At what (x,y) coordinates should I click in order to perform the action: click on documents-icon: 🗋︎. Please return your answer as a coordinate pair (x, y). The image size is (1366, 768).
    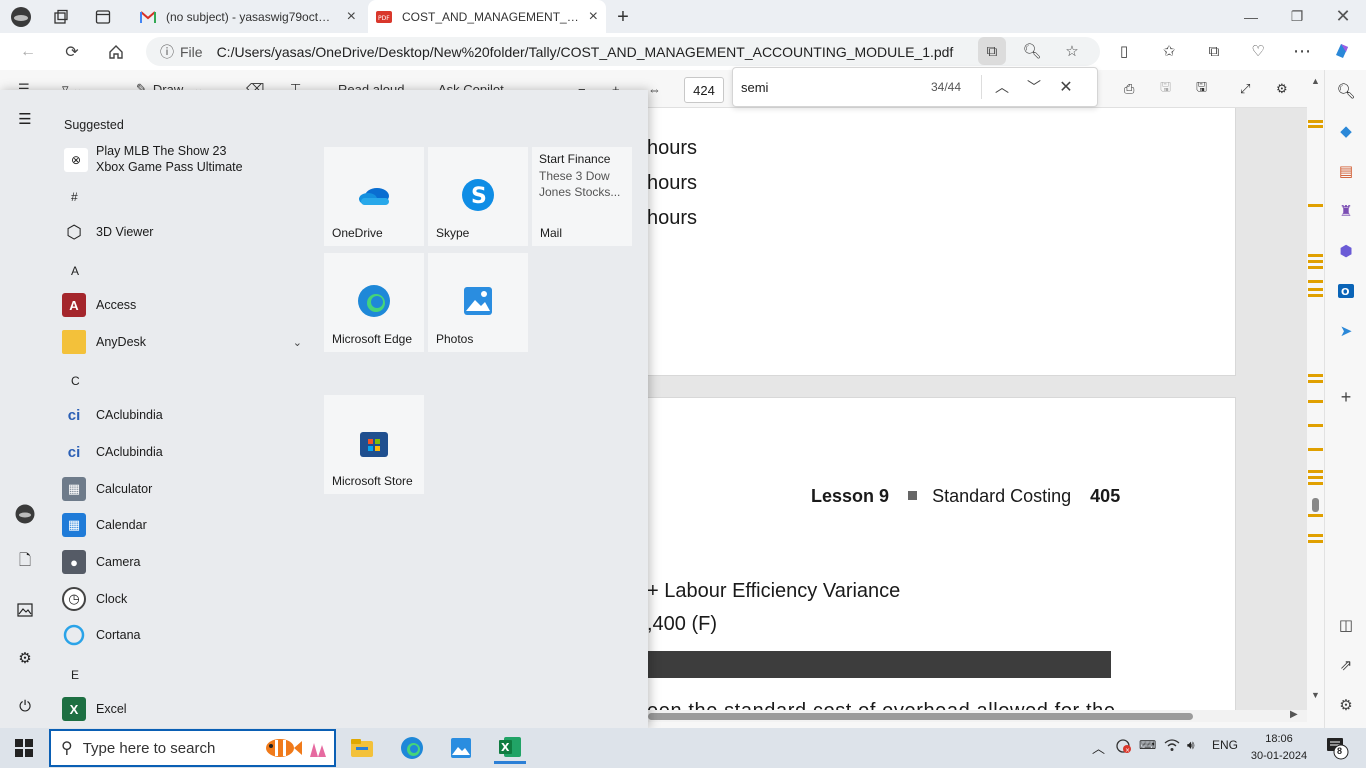
    Looking at the image, I should click on (25, 562).